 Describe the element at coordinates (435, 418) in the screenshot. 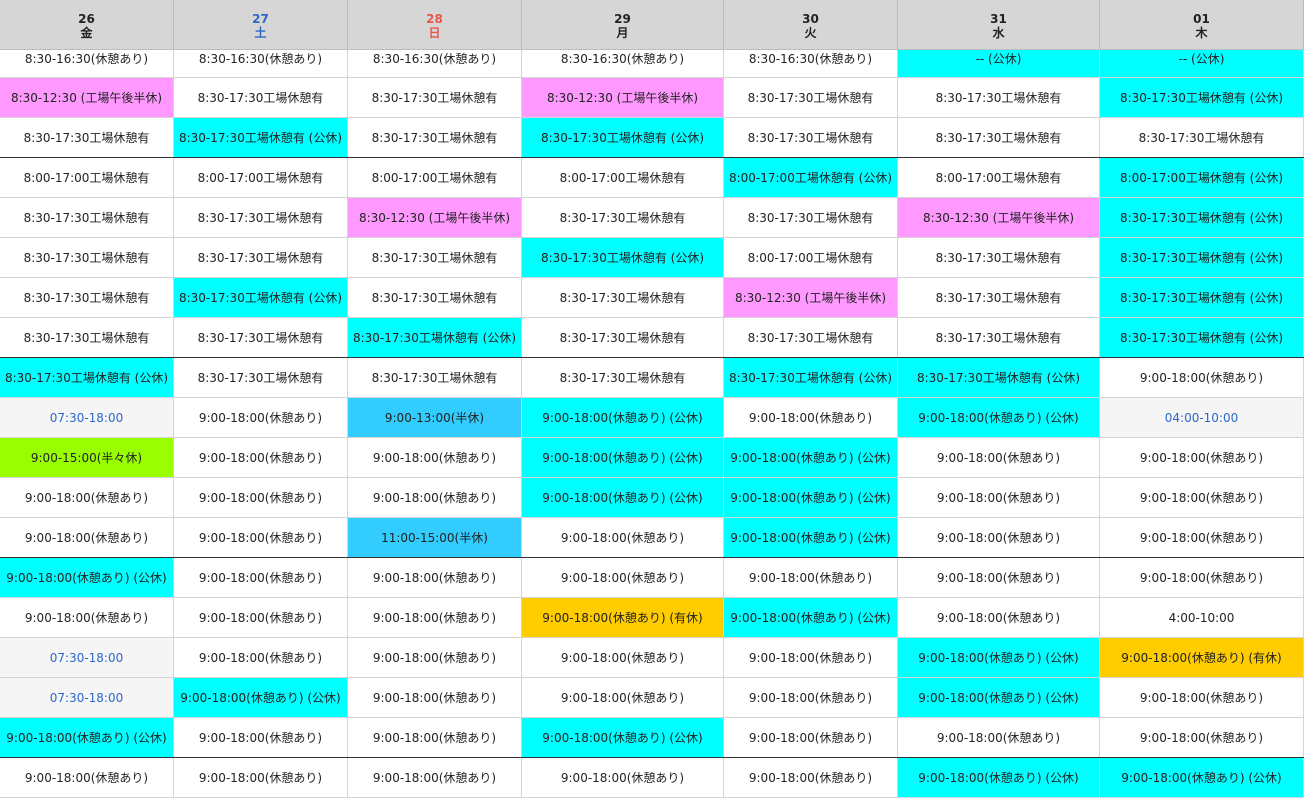

I see `shift-cell: 9:00-13:00(半休)` at that location.